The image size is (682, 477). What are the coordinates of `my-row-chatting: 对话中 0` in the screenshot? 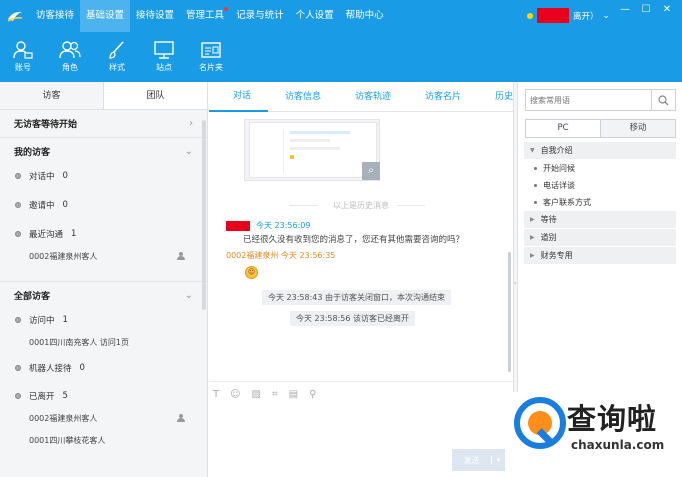 It's located at (103, 176).